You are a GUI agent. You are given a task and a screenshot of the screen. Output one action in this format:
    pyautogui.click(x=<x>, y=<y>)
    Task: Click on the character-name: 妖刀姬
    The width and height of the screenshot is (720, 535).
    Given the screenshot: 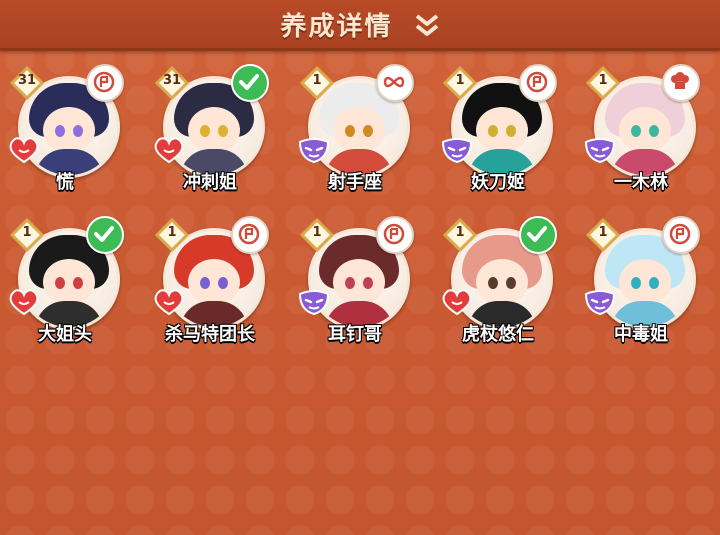 What is the action you would take?
    pyautogui.click(x=498, y=182)
    